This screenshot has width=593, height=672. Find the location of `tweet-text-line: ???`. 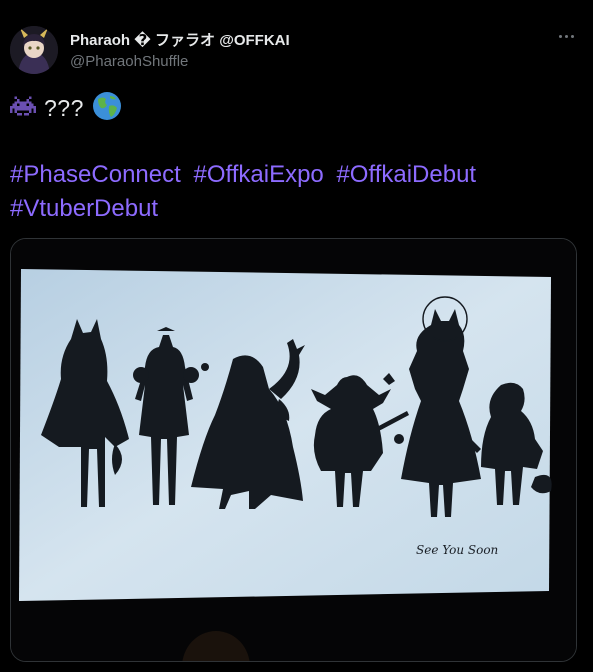

tweet-text-line: ??? is located at coordinates (66, 108).